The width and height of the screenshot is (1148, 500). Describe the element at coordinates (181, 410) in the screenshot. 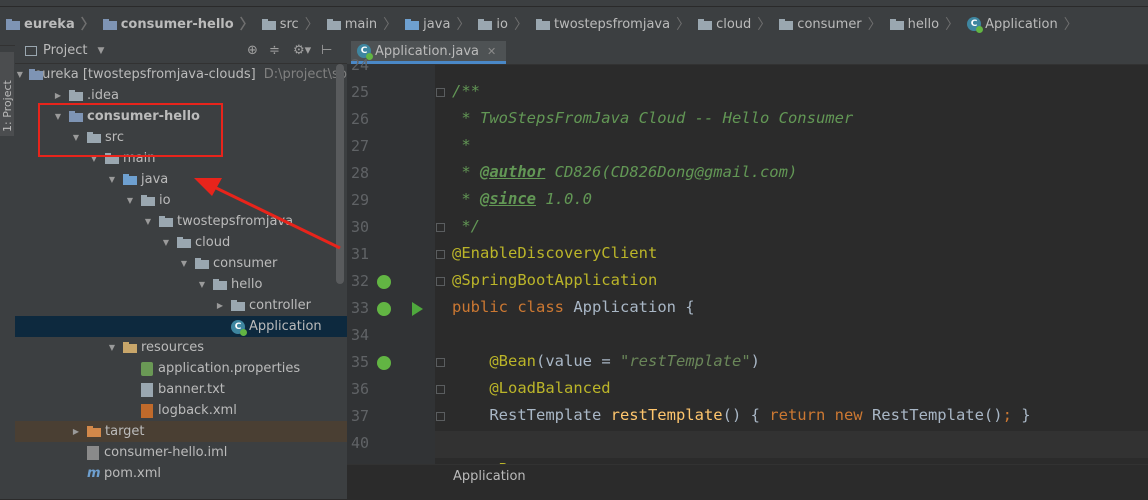

I see `tree-item-logback-xml: ▶logback.xml` at that location.